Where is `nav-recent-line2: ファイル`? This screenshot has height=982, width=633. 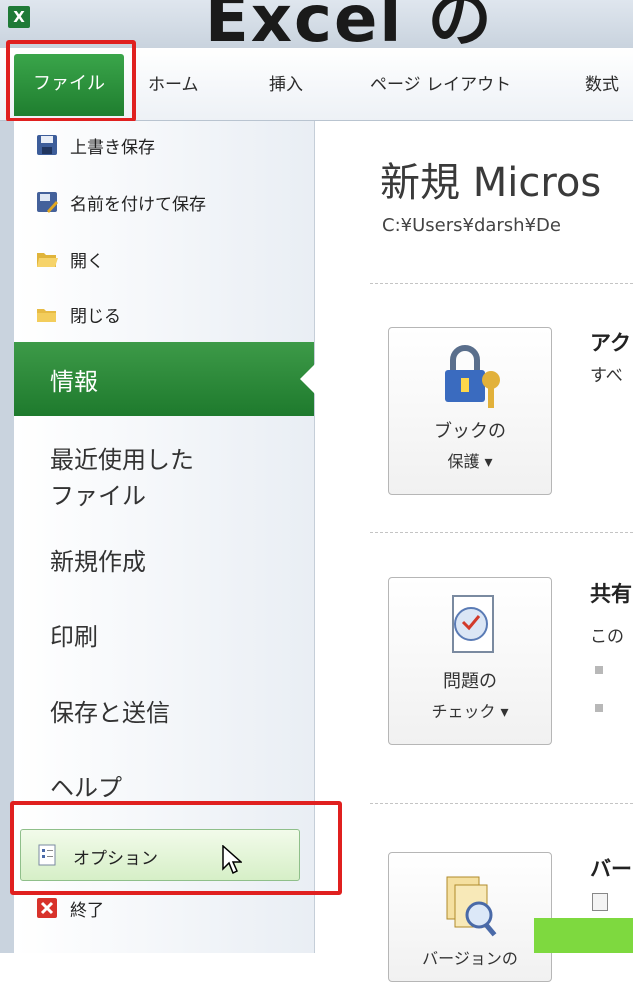 nav-recent-line2: ファイル is located at coordinates (98, 493).